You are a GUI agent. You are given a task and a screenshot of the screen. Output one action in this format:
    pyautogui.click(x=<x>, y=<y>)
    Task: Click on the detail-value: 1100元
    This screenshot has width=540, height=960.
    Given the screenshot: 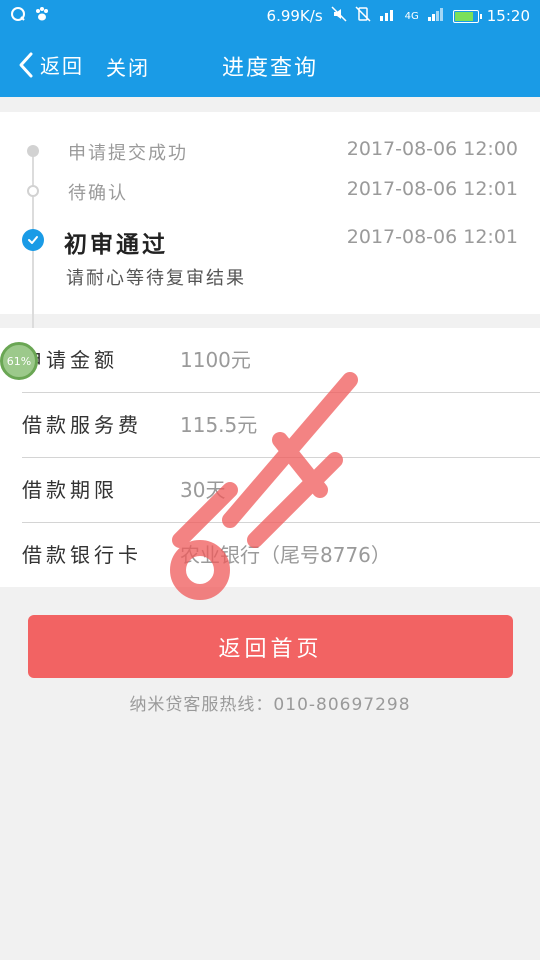 What is the action you would take?
    pyautogui.click(x=215, y=360)
    